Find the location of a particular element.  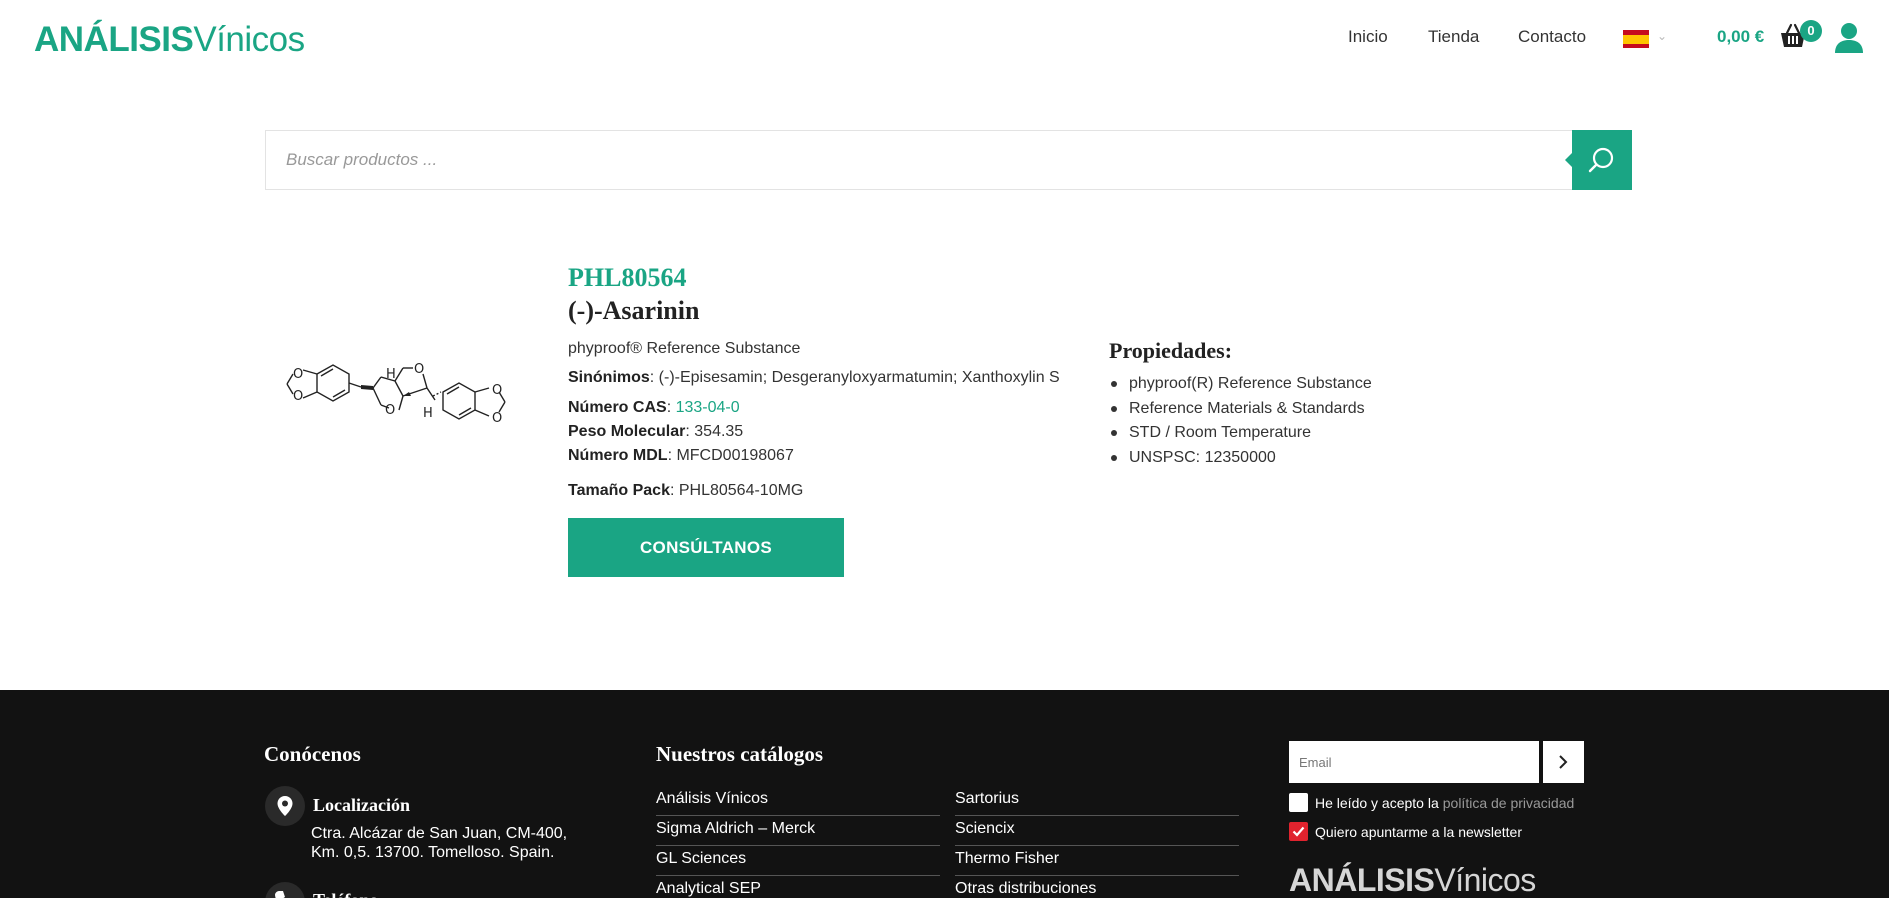

chevron-right-icon is located at coordinates (1563, 762).